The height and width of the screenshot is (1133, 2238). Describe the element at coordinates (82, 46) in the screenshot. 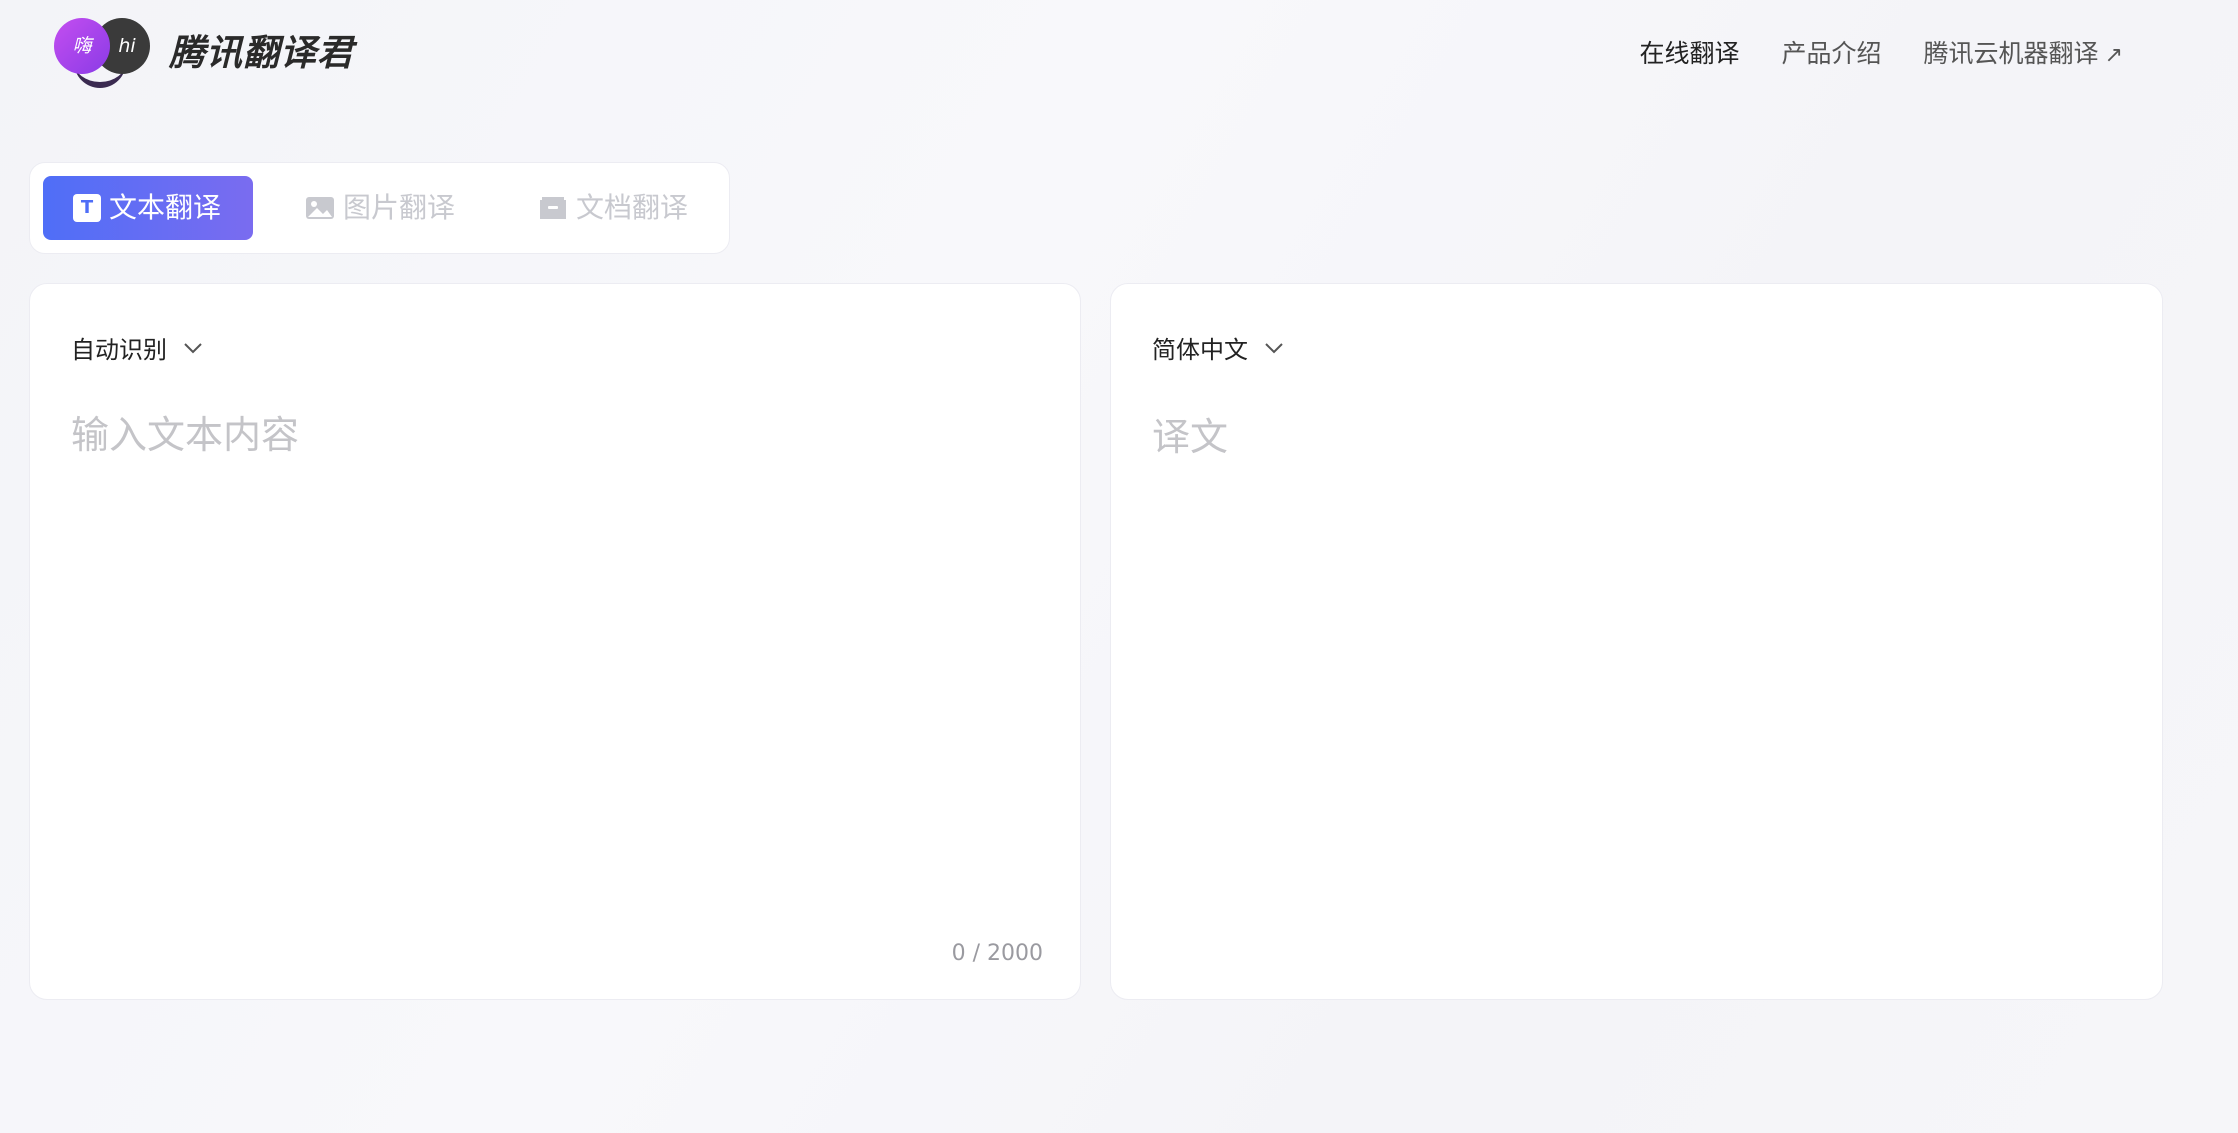

I see `logo-hai-badge: 嗨` at that location.